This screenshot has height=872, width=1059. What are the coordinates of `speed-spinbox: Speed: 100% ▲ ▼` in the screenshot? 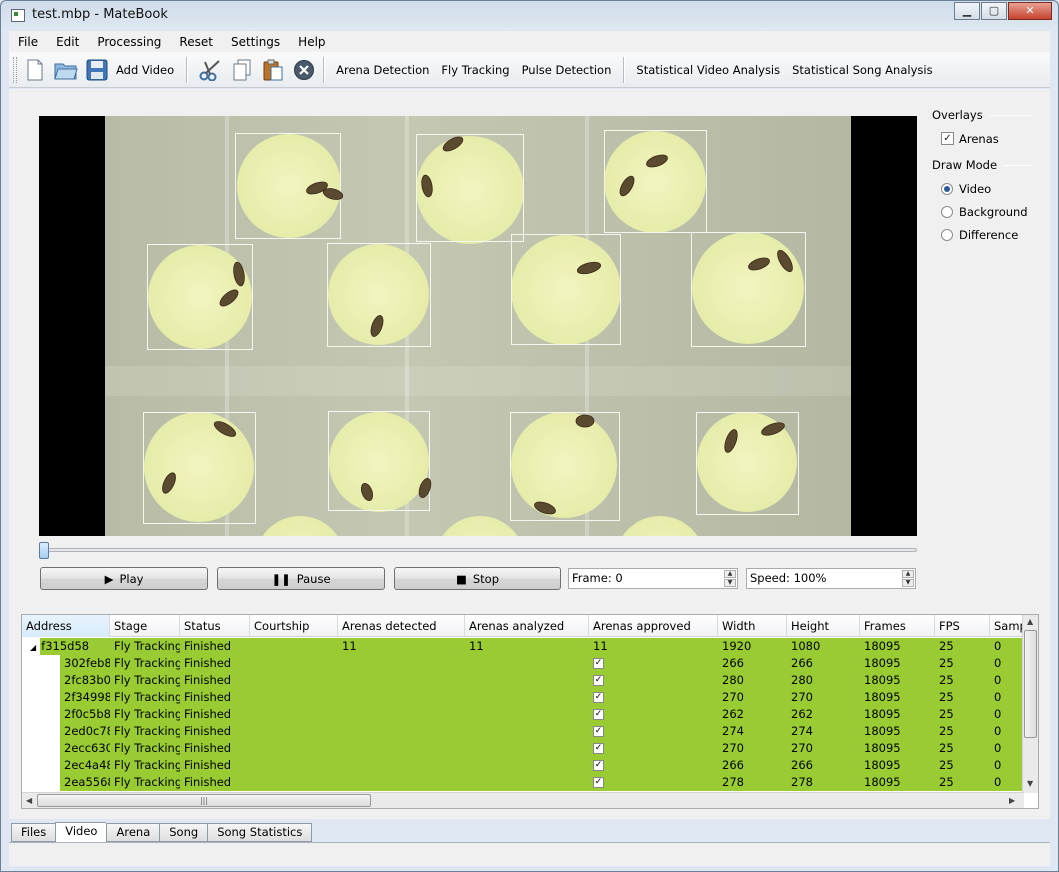 It's located at (831, 578).